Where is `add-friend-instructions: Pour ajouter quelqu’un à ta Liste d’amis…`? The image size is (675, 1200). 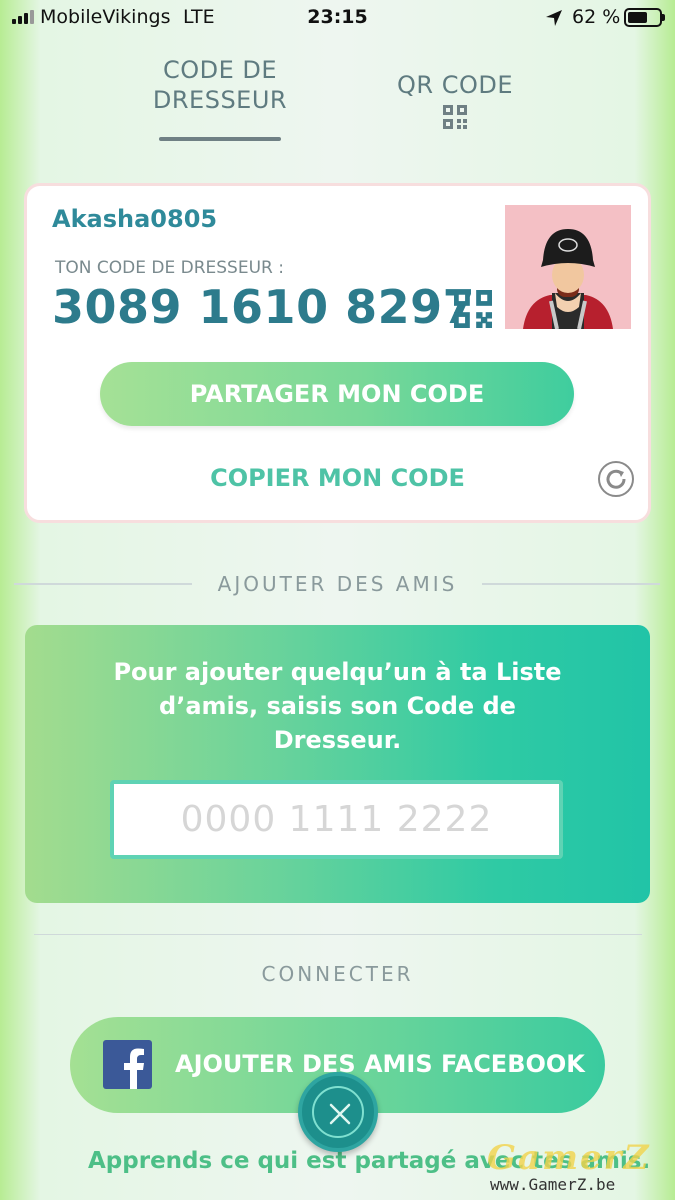
add-friend-instructions: Pour ajouter quelqu’un à ta Liste d’amis… is located at coordinates (337, 706).